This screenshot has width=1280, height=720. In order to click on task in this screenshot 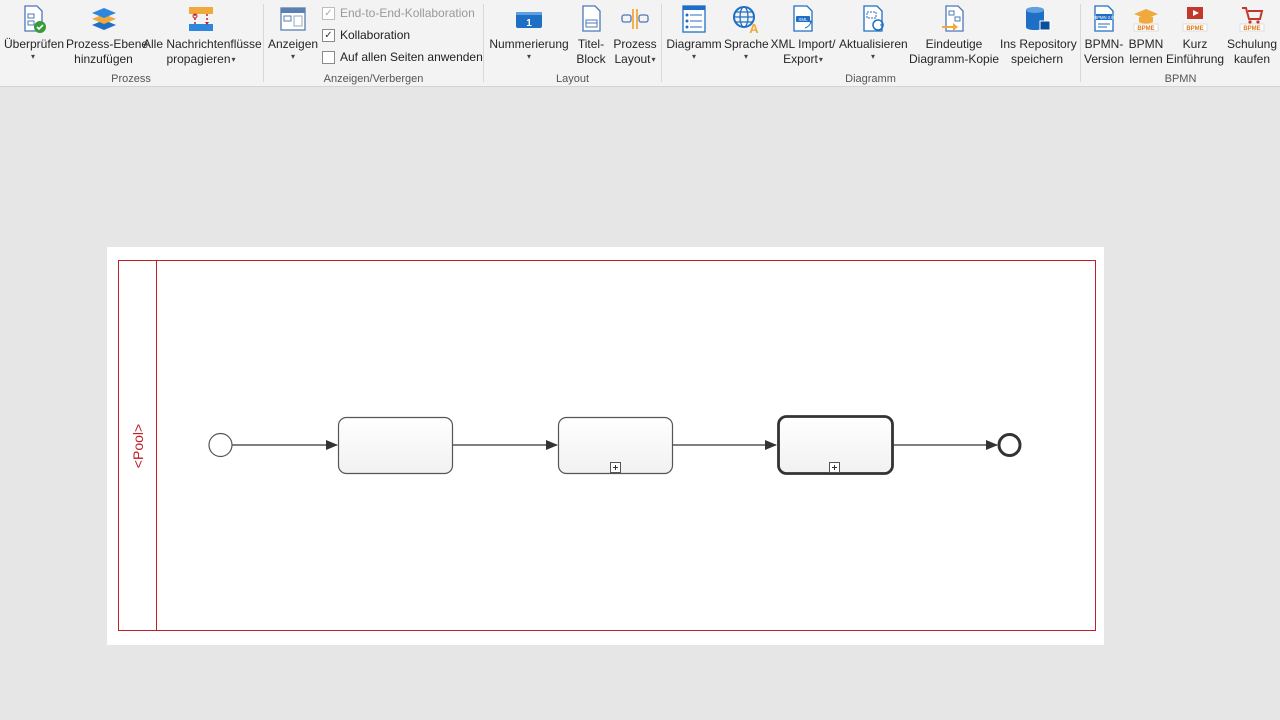, I will do `click(395, 445)`.